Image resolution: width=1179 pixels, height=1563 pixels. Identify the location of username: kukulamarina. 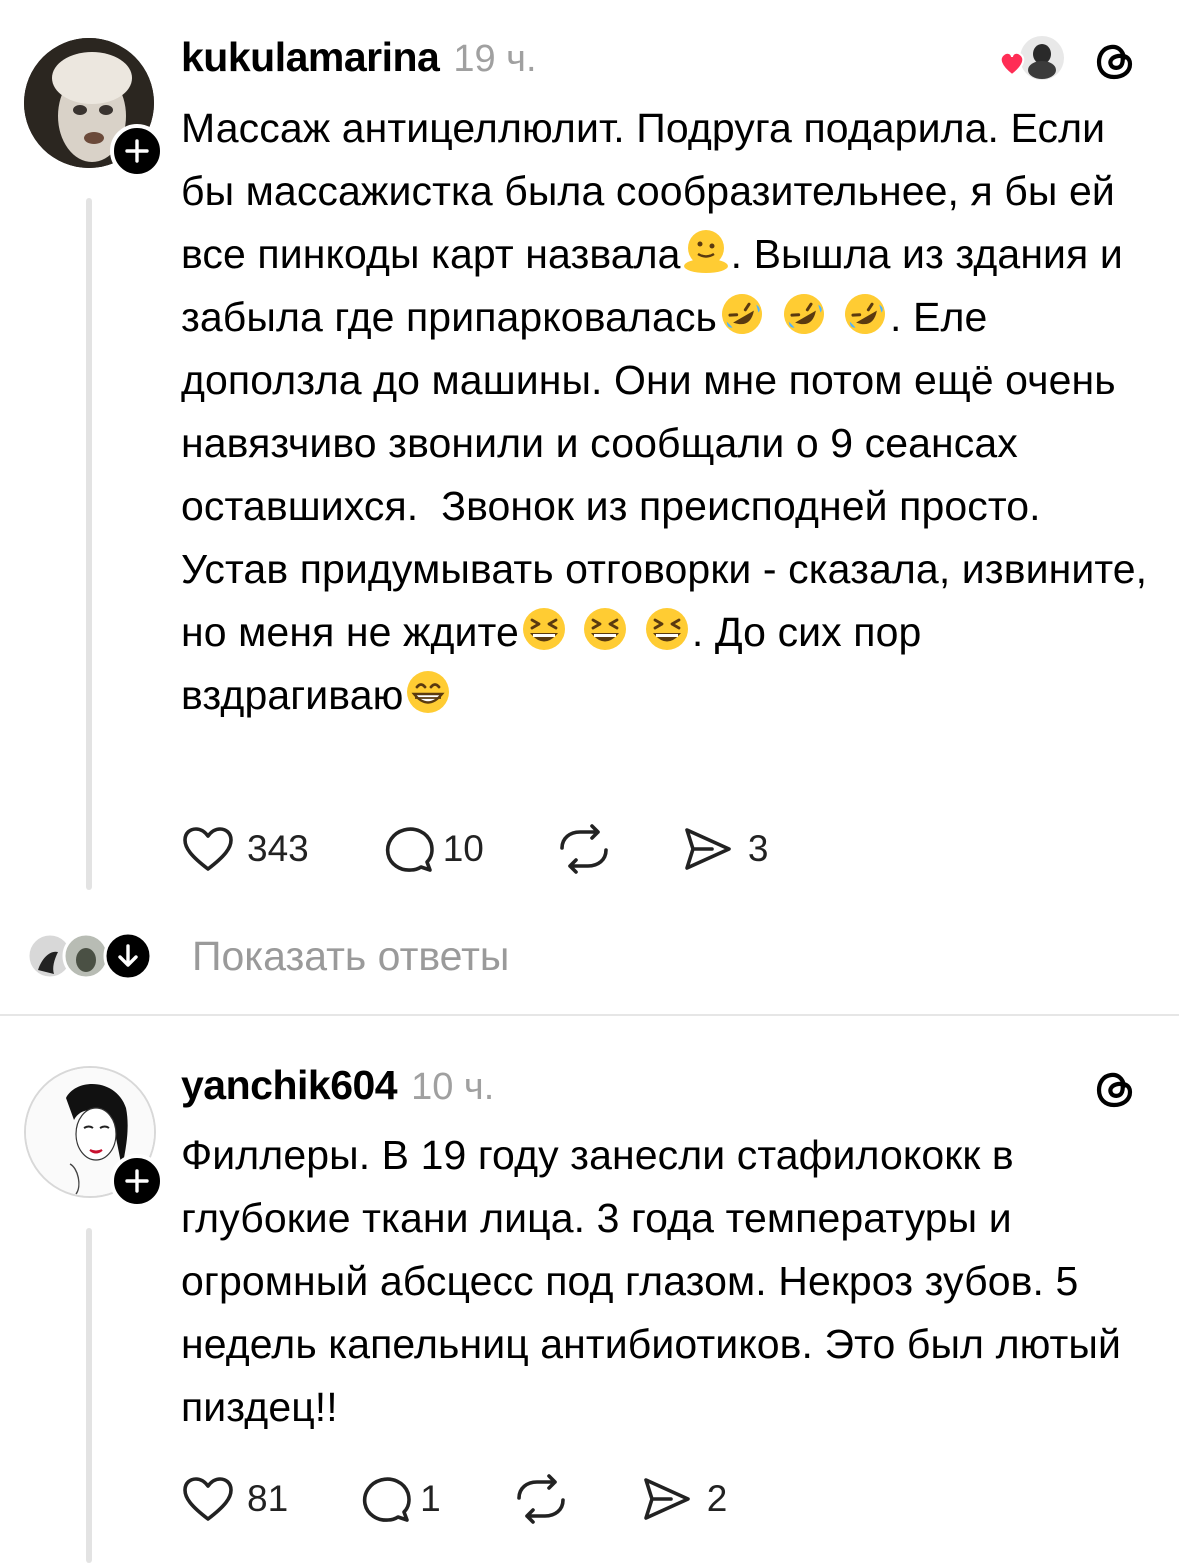
(310, 57).